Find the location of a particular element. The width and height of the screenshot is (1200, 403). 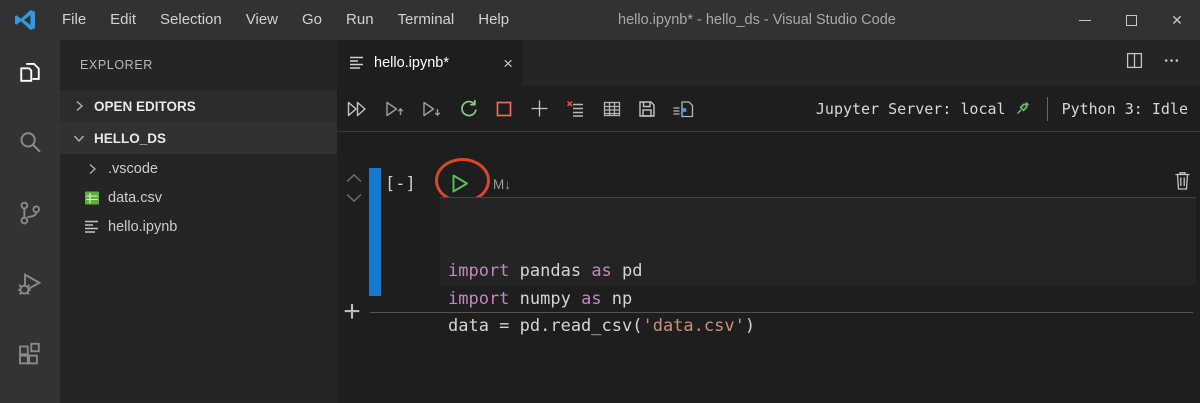

collapse-up-icon is located at coordinates (354, 178).